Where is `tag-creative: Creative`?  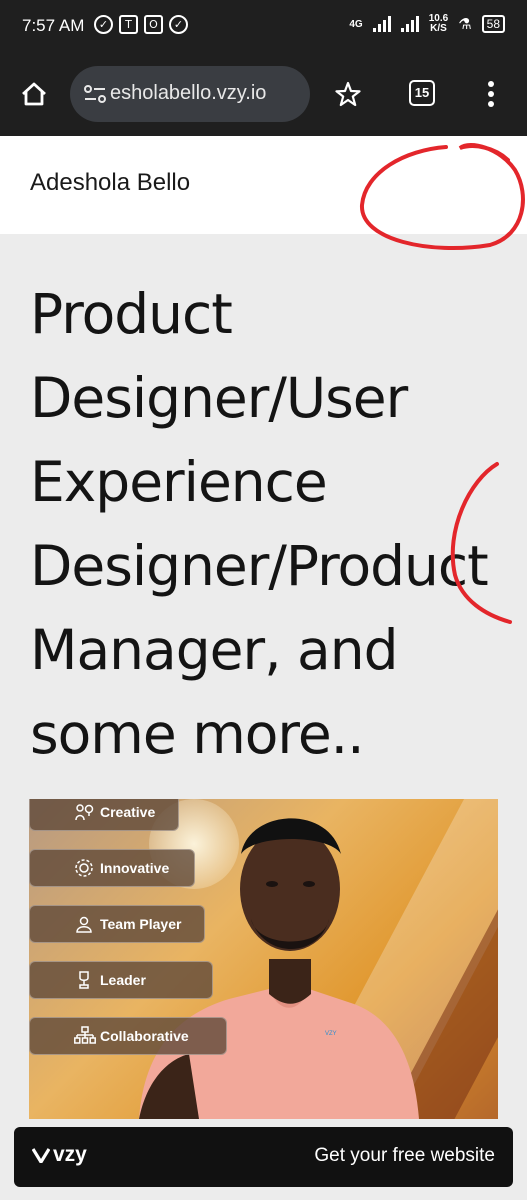
tag-creative: Creative is located at coordinates (104, 815).